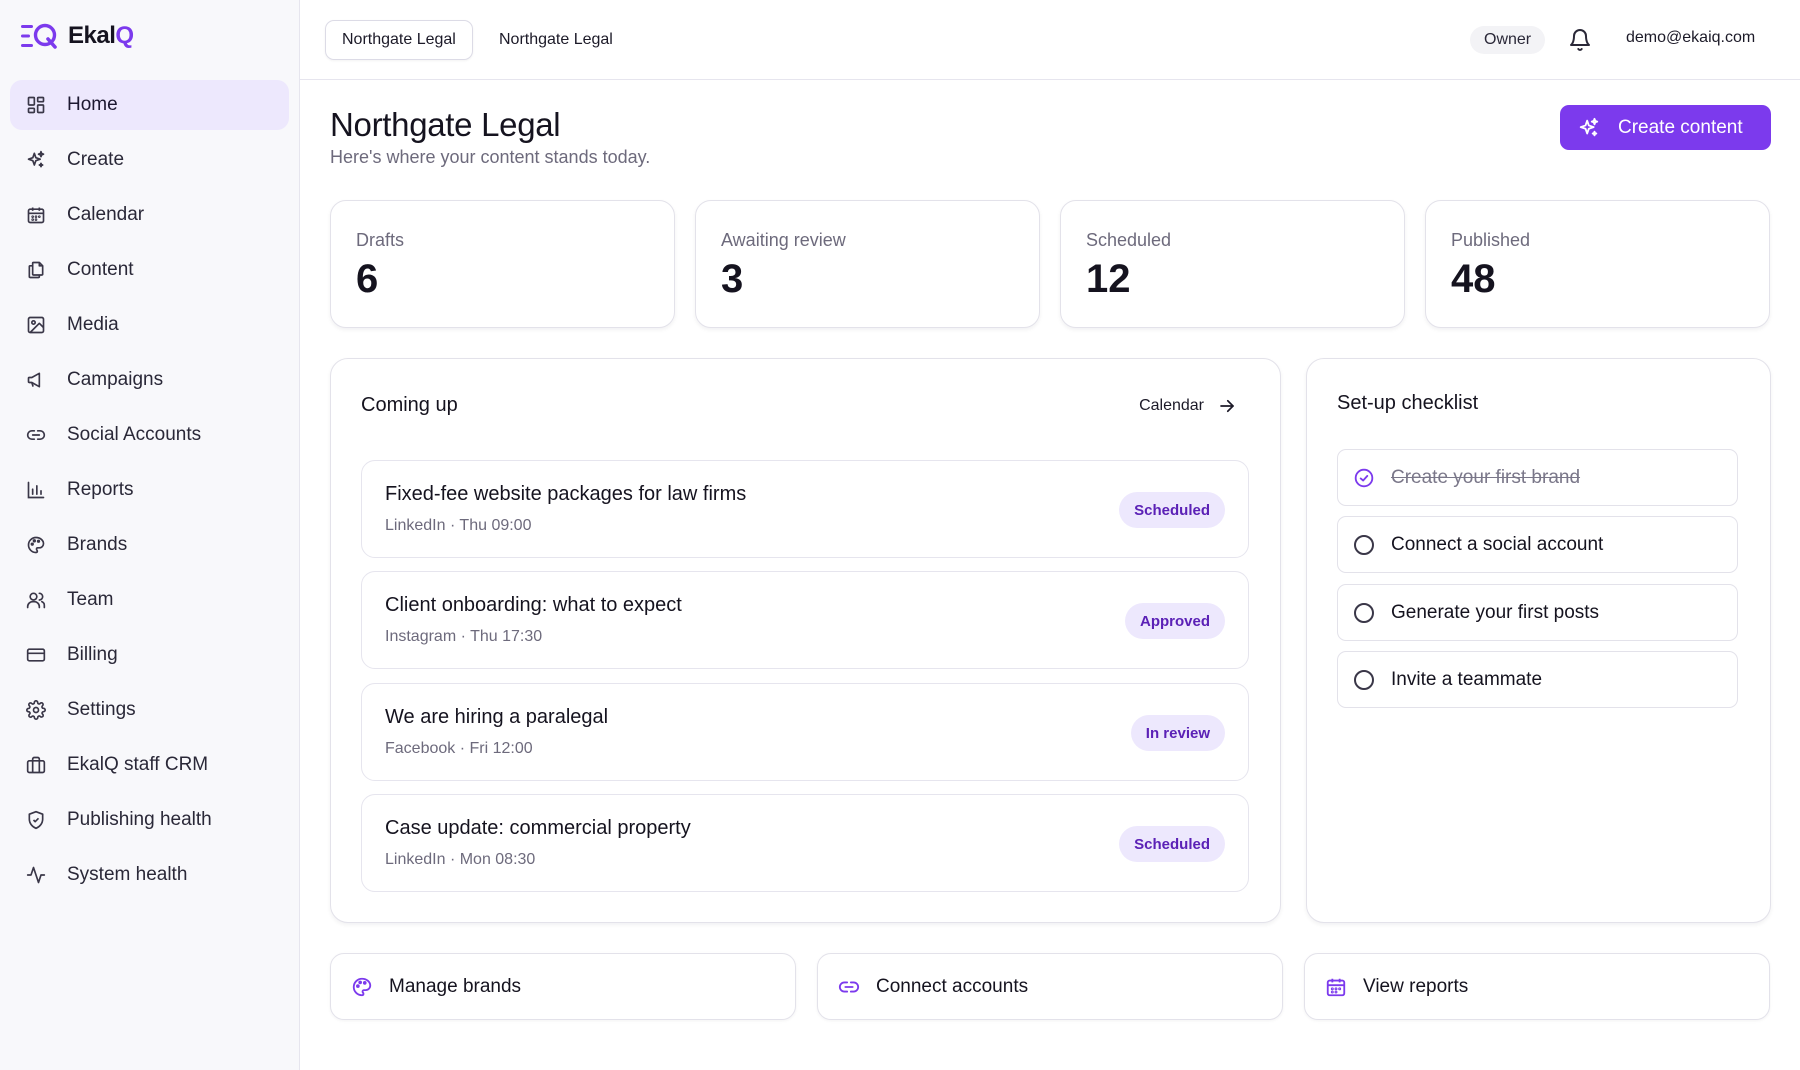 Image resolution: width=1800 pixels, height=1070 pixels. I want to click on credit-card-icon, so click(36, 655).